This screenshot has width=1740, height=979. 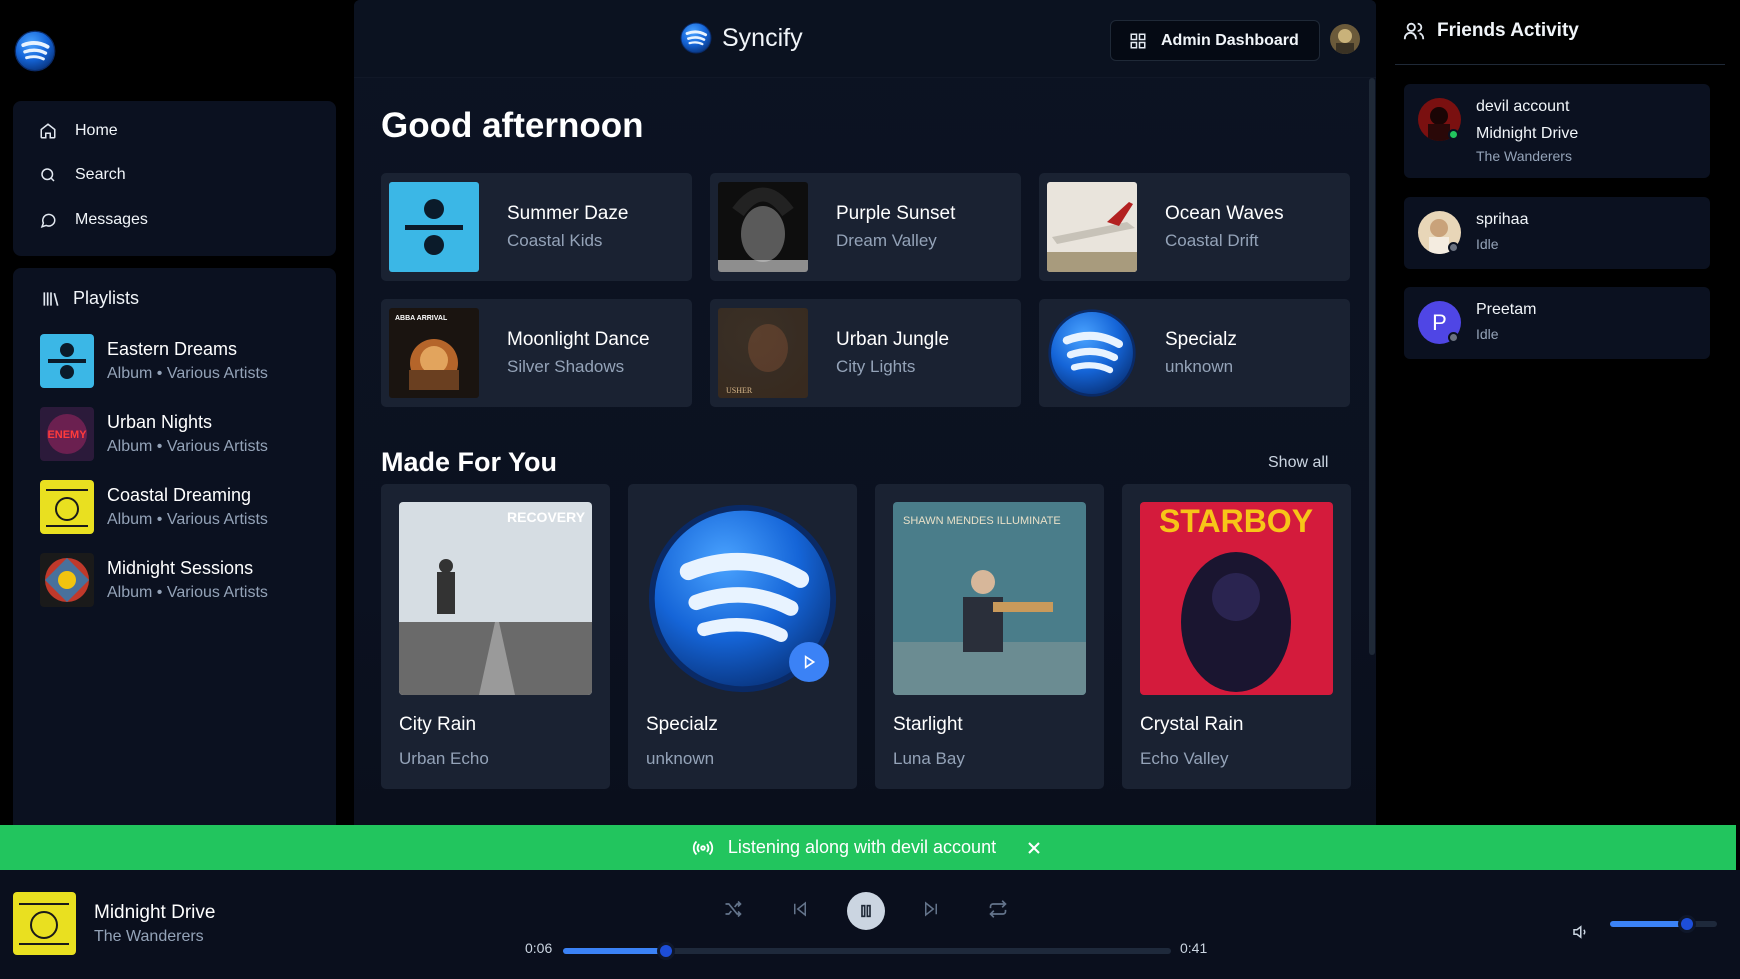 I want to click on quick-pick-title: Urban Jungle, so click(x=893, y=339).